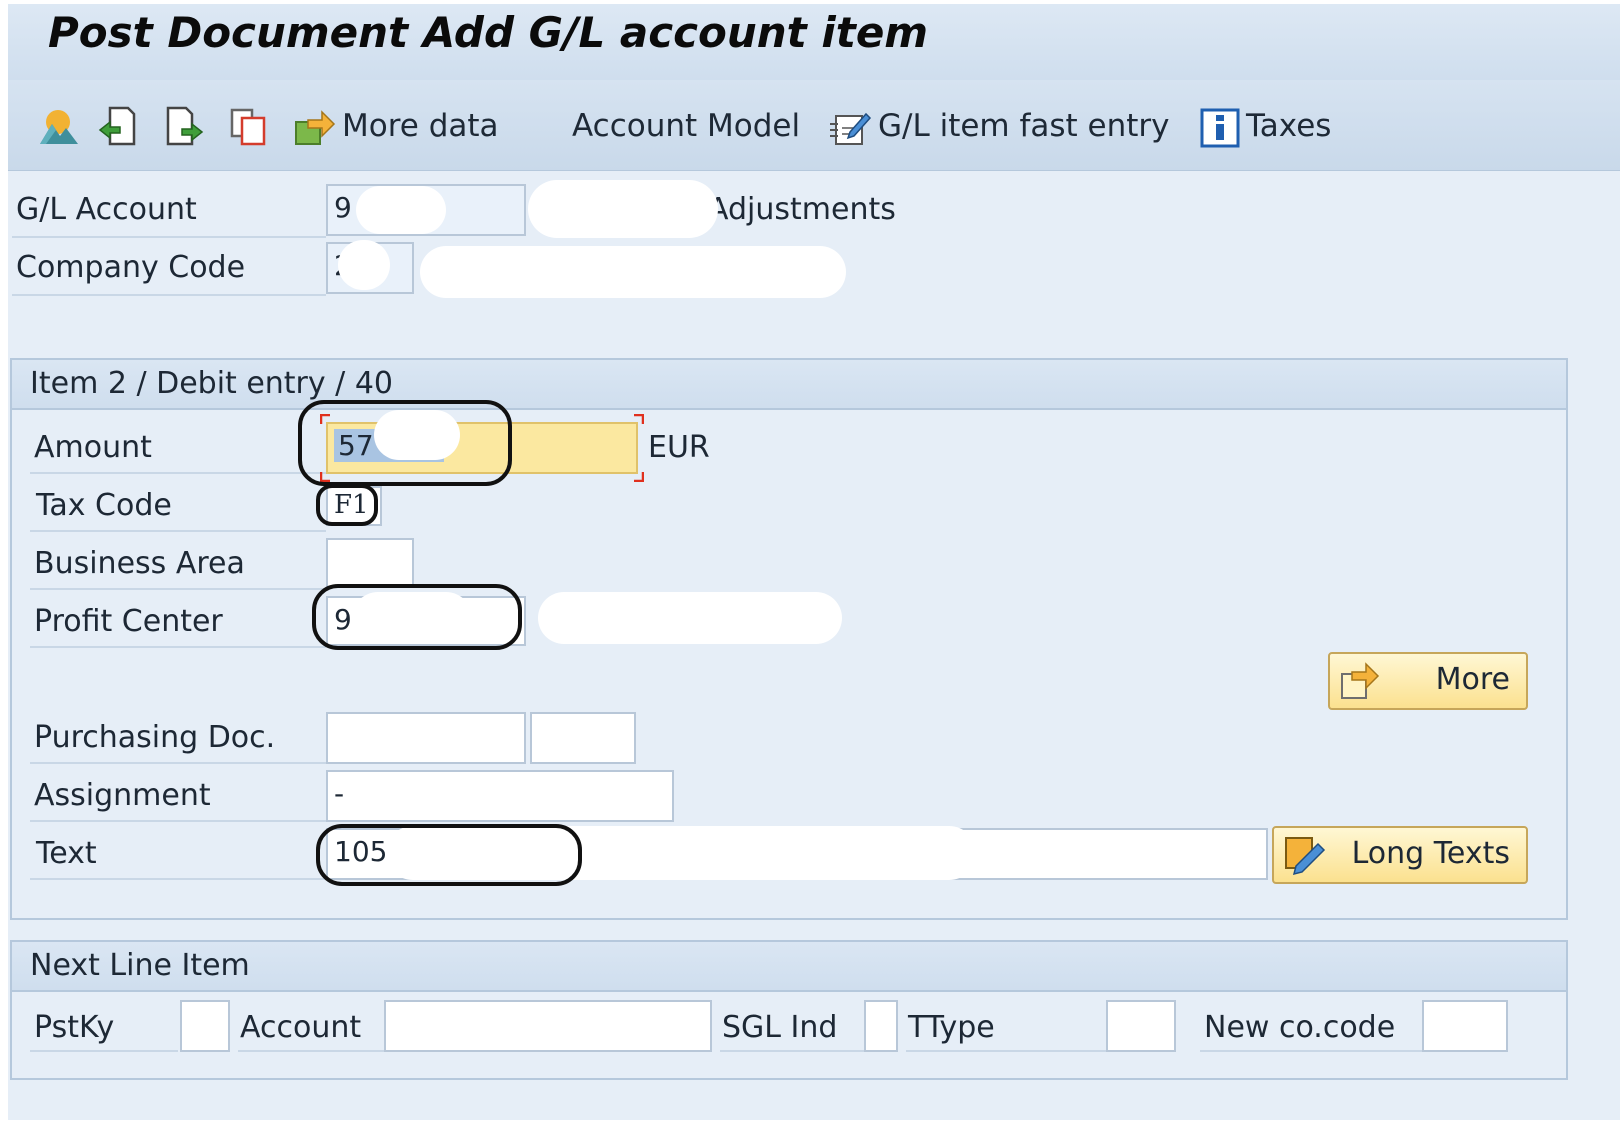 Image resolution: width=1624 pixels, height=1124 pixels. I want to click on item-group-title: Item 2 / Debit entry / 40, so click(212, 383).